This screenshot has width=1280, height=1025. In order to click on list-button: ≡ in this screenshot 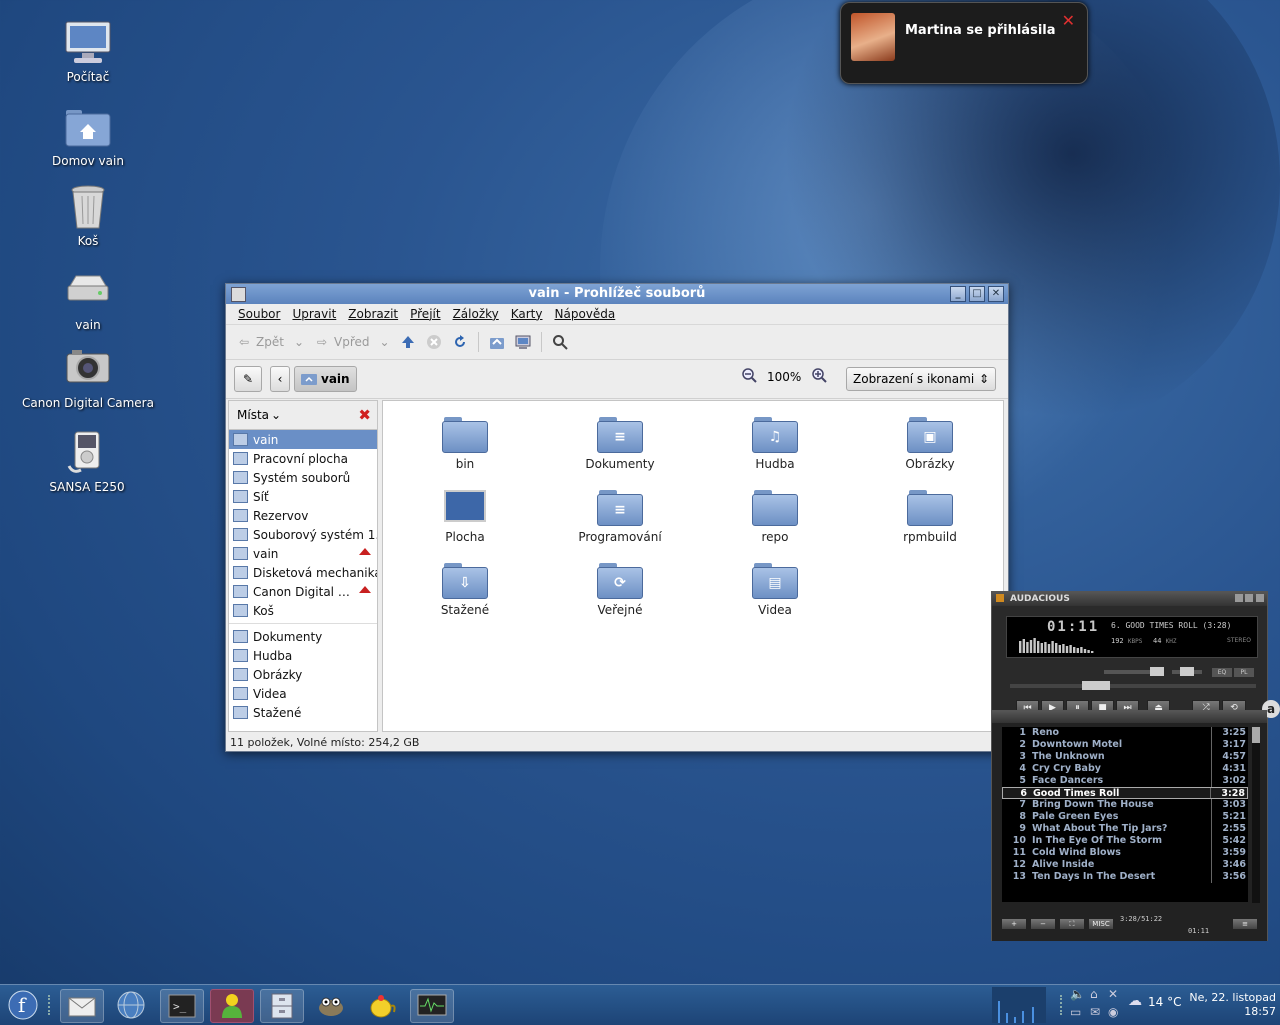, I will do `click(1245, 924)`.